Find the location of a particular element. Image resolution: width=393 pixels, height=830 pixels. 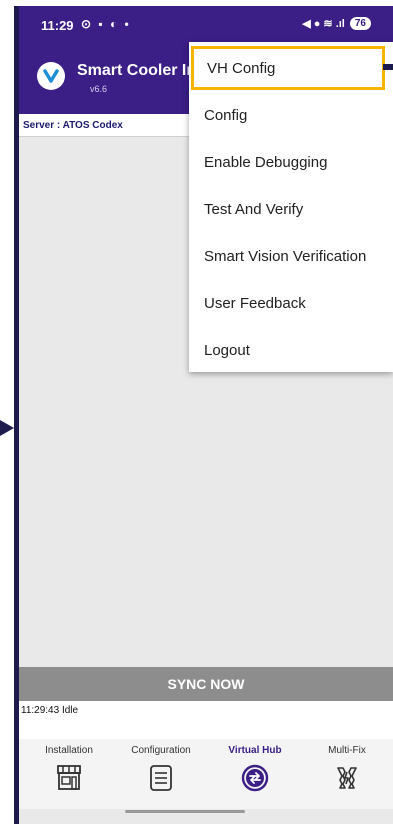

sync-now-button: SYNC NOW is located at coordinates (206, 684).